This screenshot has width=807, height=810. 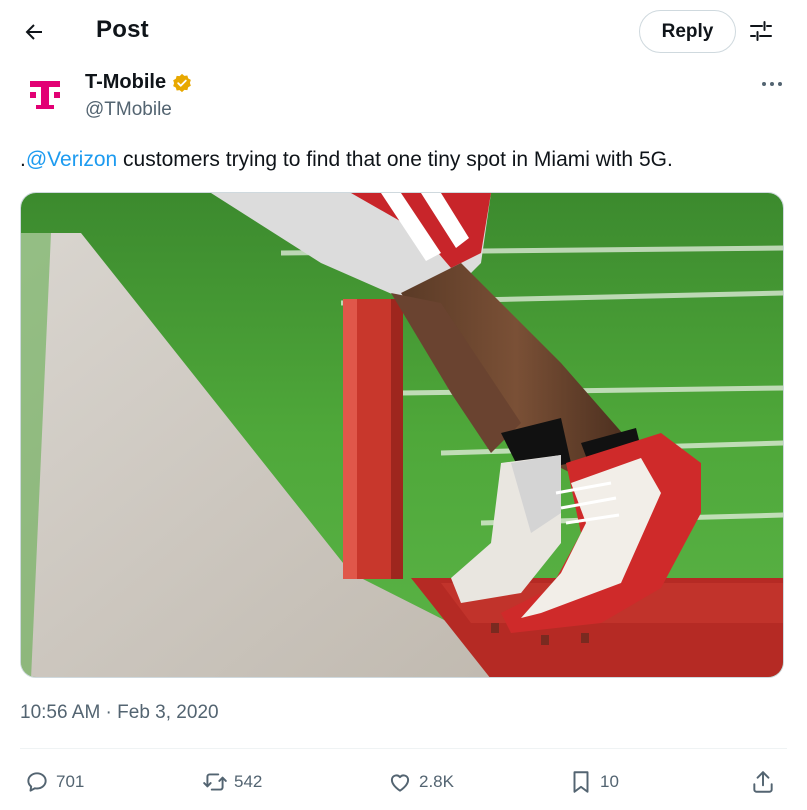 I want to click on author-name-row: T-Mobile, so click(x=138, y=82).